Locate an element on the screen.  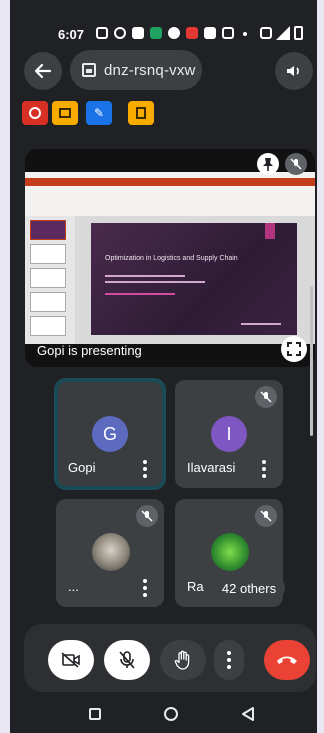
avatar: G is located at coordinates (110, 434).